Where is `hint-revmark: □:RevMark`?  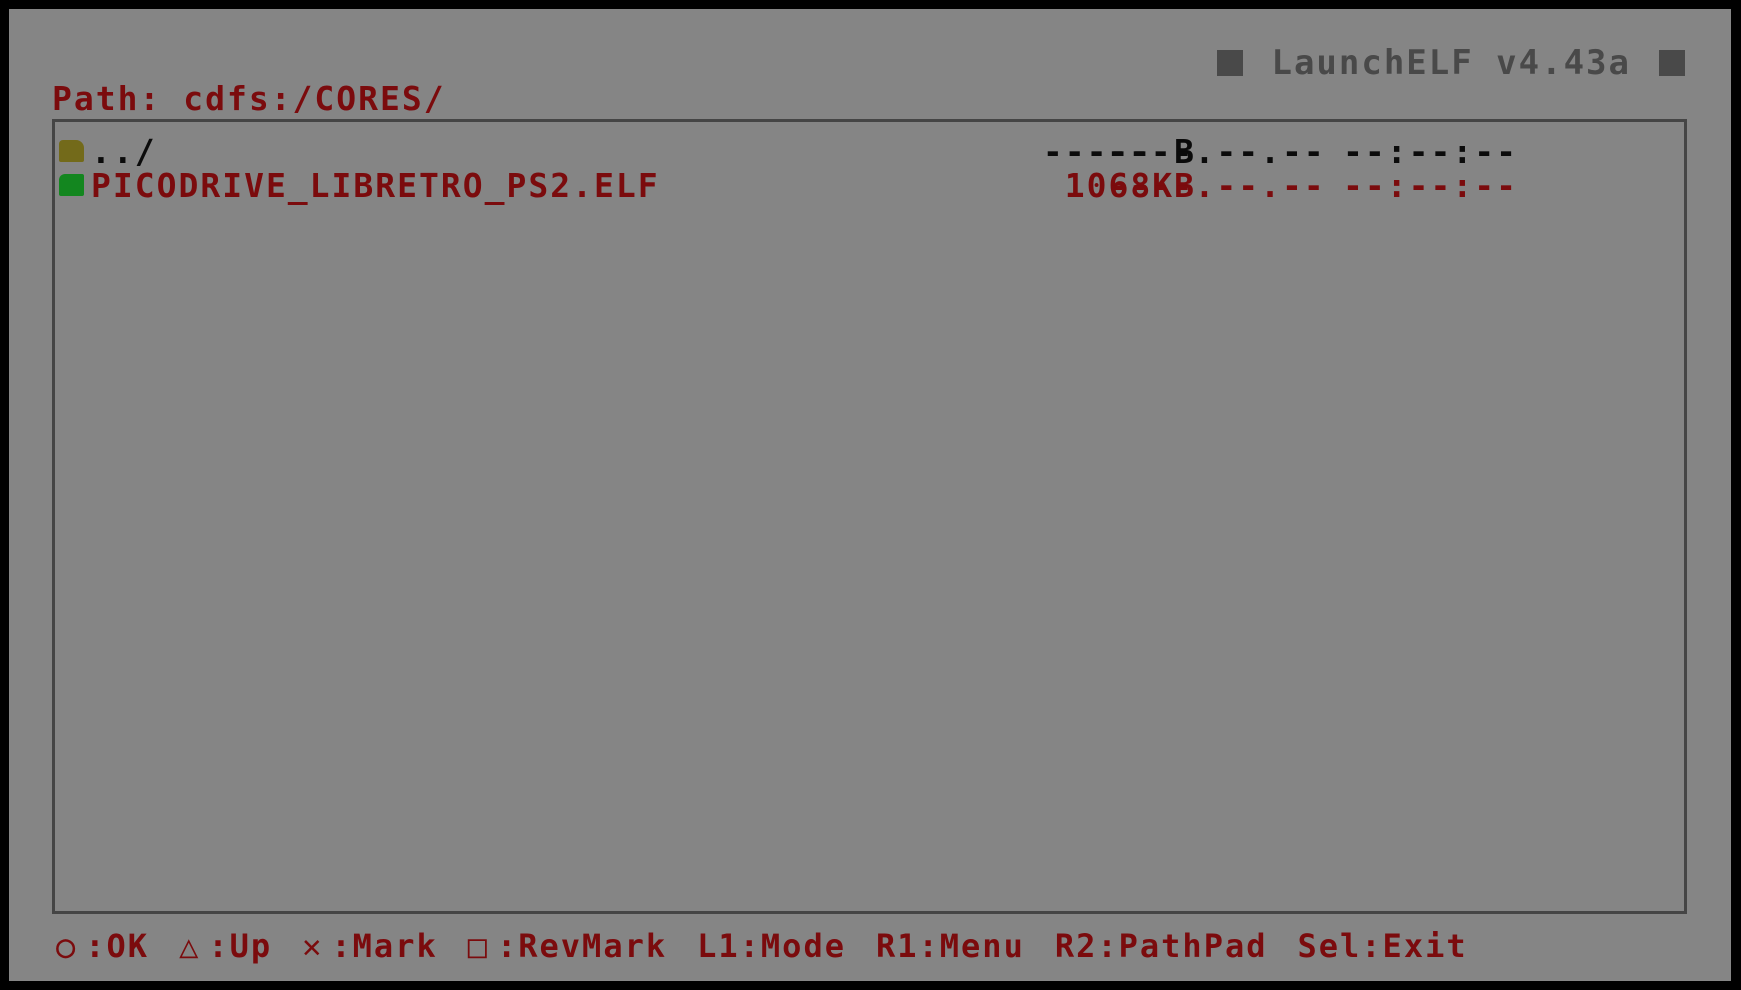
hint-revmark: □:RevMark is located at coordinates (567, 946).